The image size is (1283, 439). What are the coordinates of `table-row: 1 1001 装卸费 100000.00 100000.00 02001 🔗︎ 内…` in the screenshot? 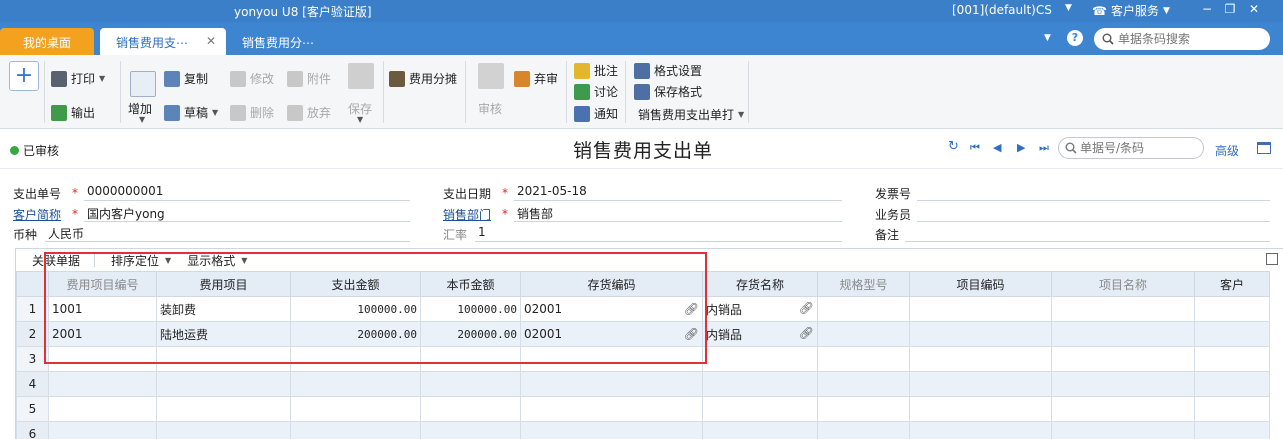 It's located at (643, 309).